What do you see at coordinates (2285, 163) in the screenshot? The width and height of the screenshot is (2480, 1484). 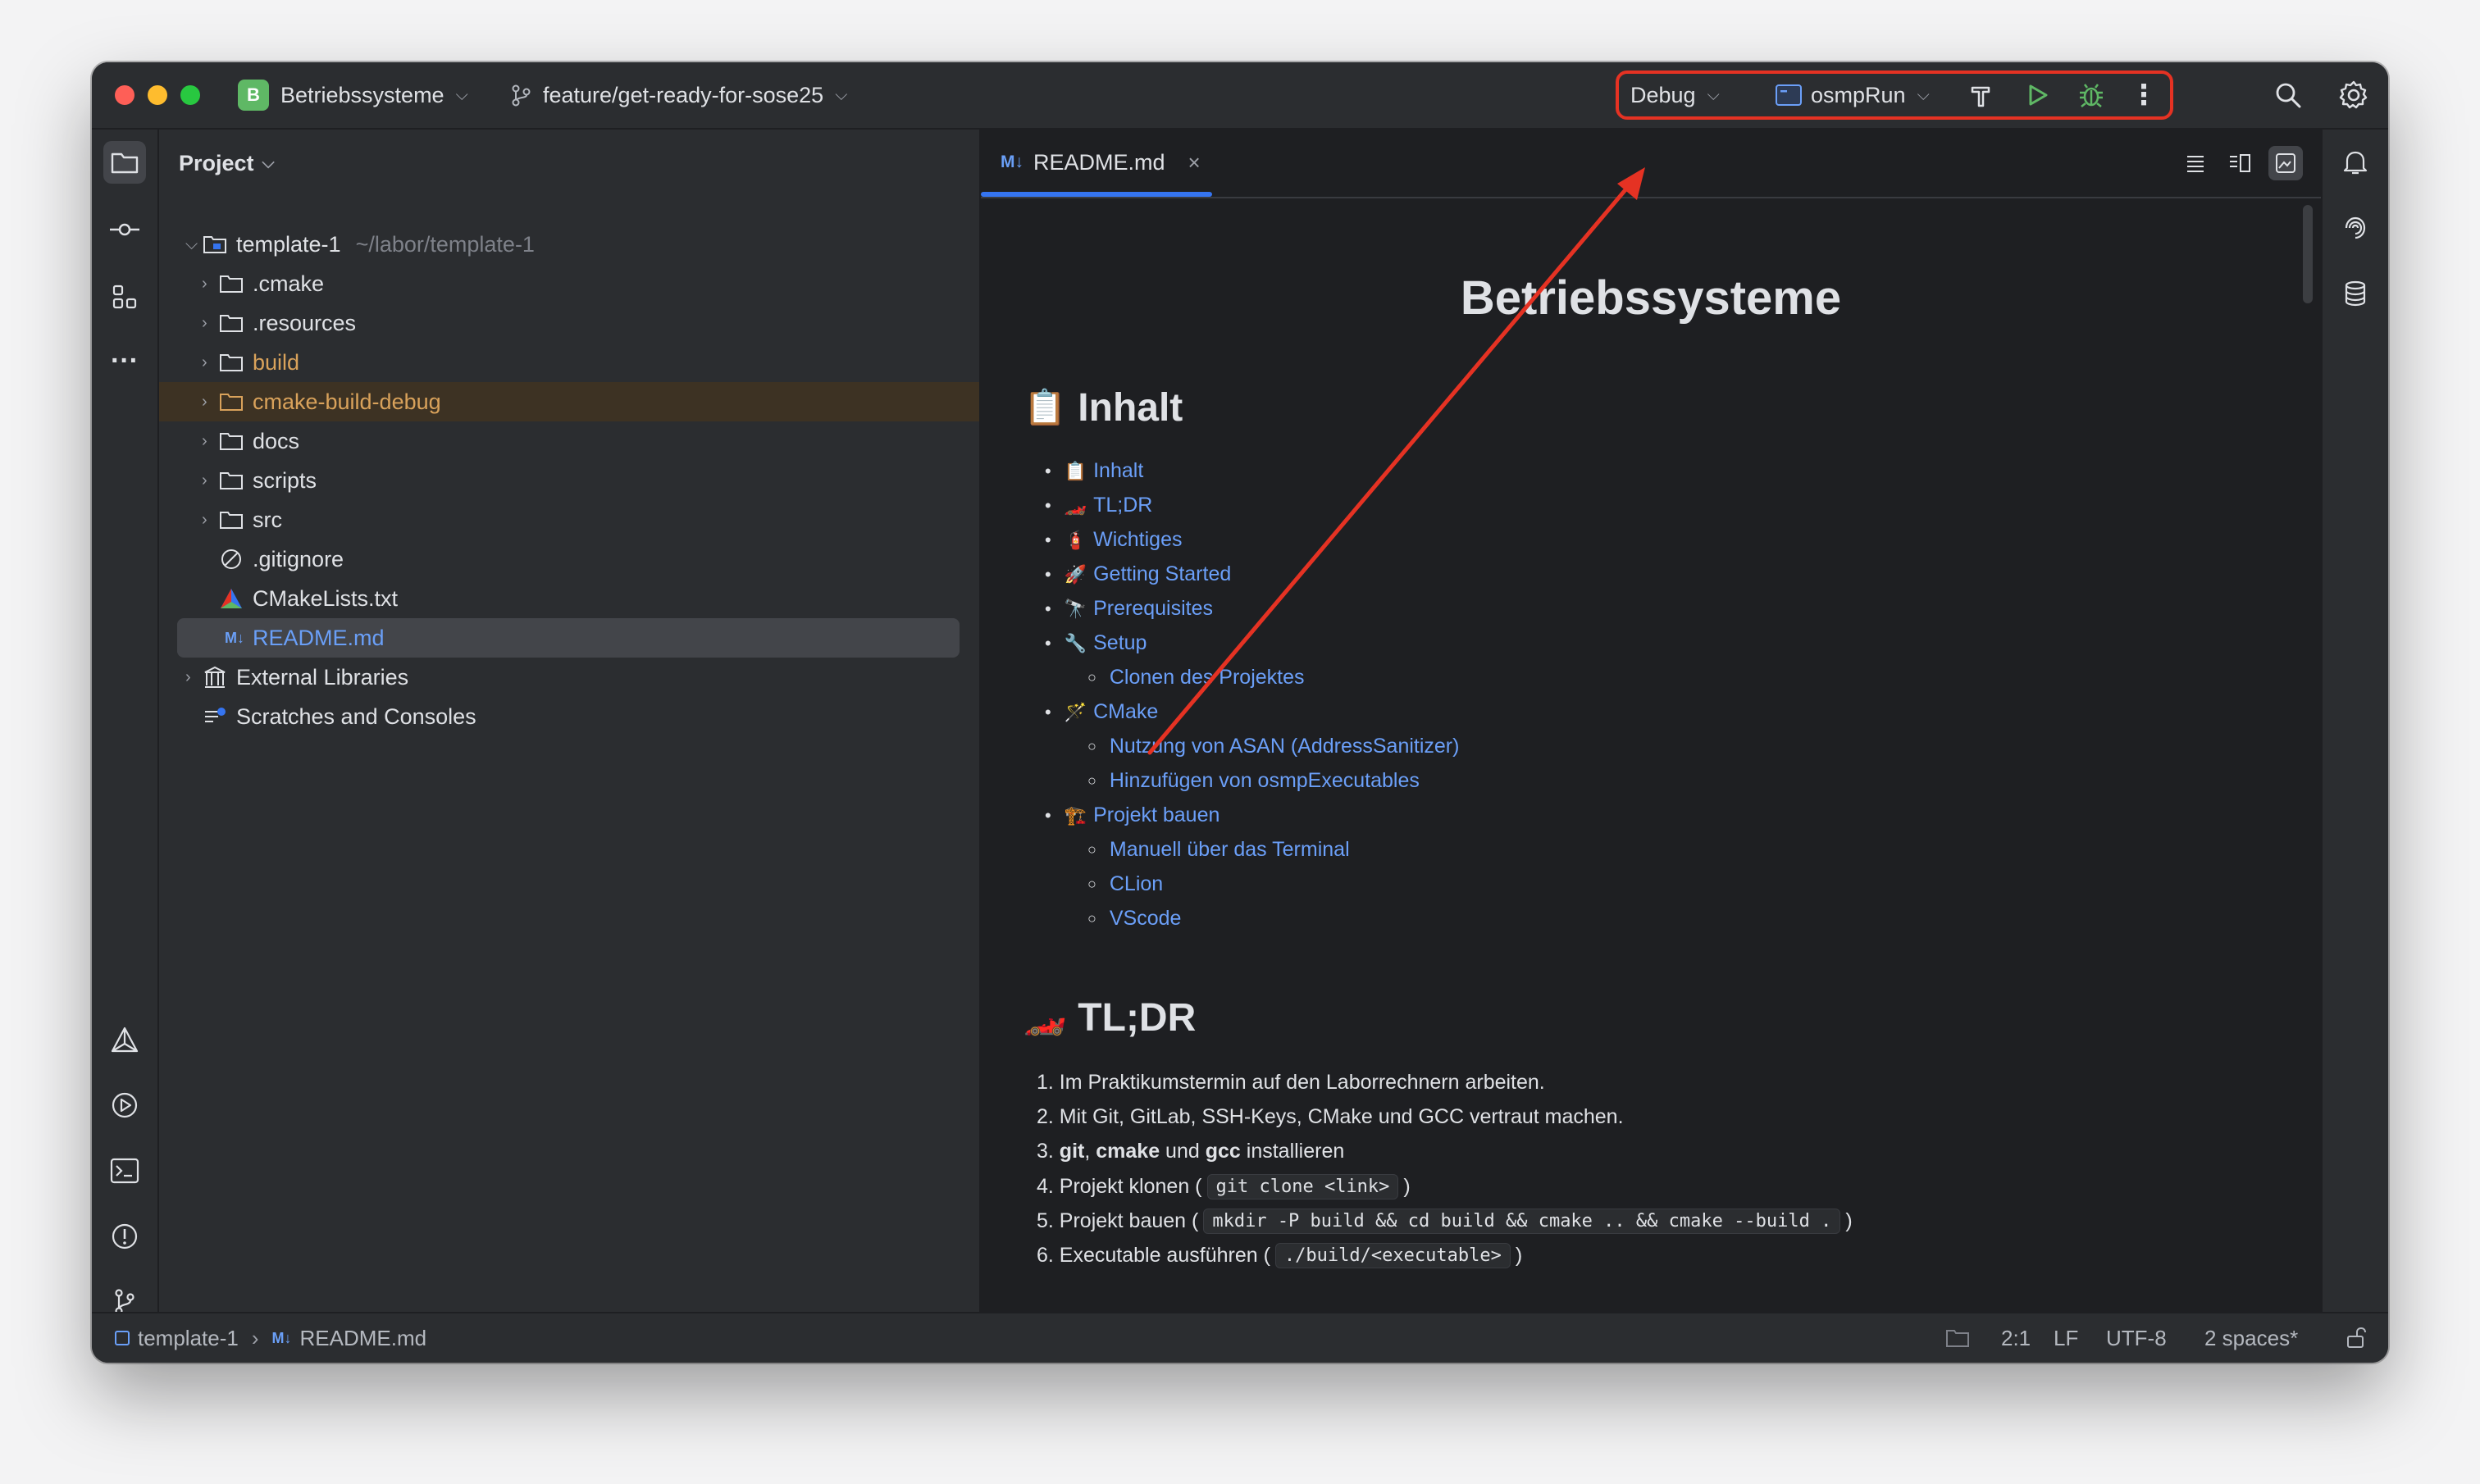 I see `preview-mode-button` at bounding box center [2285, 163].